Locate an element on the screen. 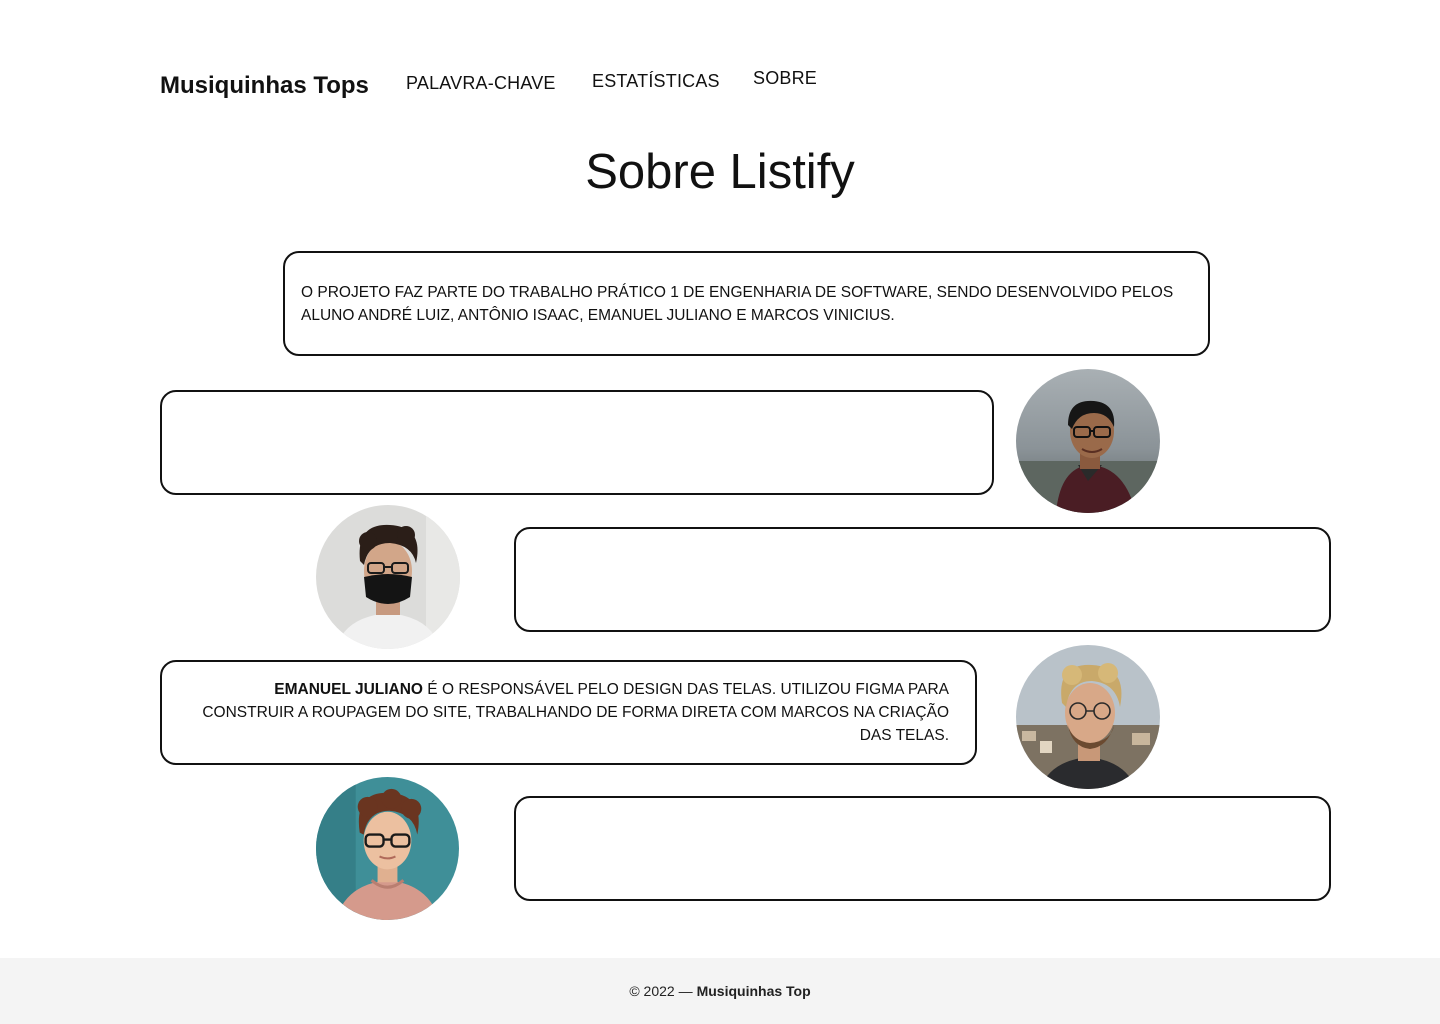 The height and width of the screenshot is (1024, 1440). member-name: Emanuel Juliano is located at coordinates (348, 689).